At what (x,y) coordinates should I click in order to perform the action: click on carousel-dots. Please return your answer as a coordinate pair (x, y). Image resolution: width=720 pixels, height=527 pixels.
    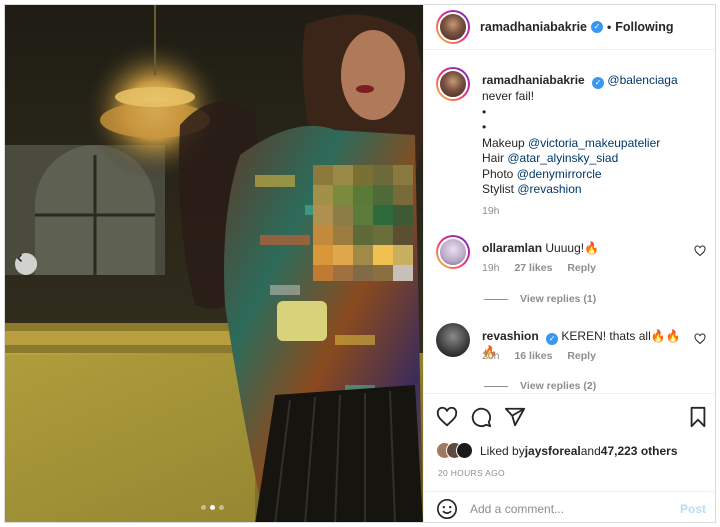
    Looking at the image, I should click on (212, 507).